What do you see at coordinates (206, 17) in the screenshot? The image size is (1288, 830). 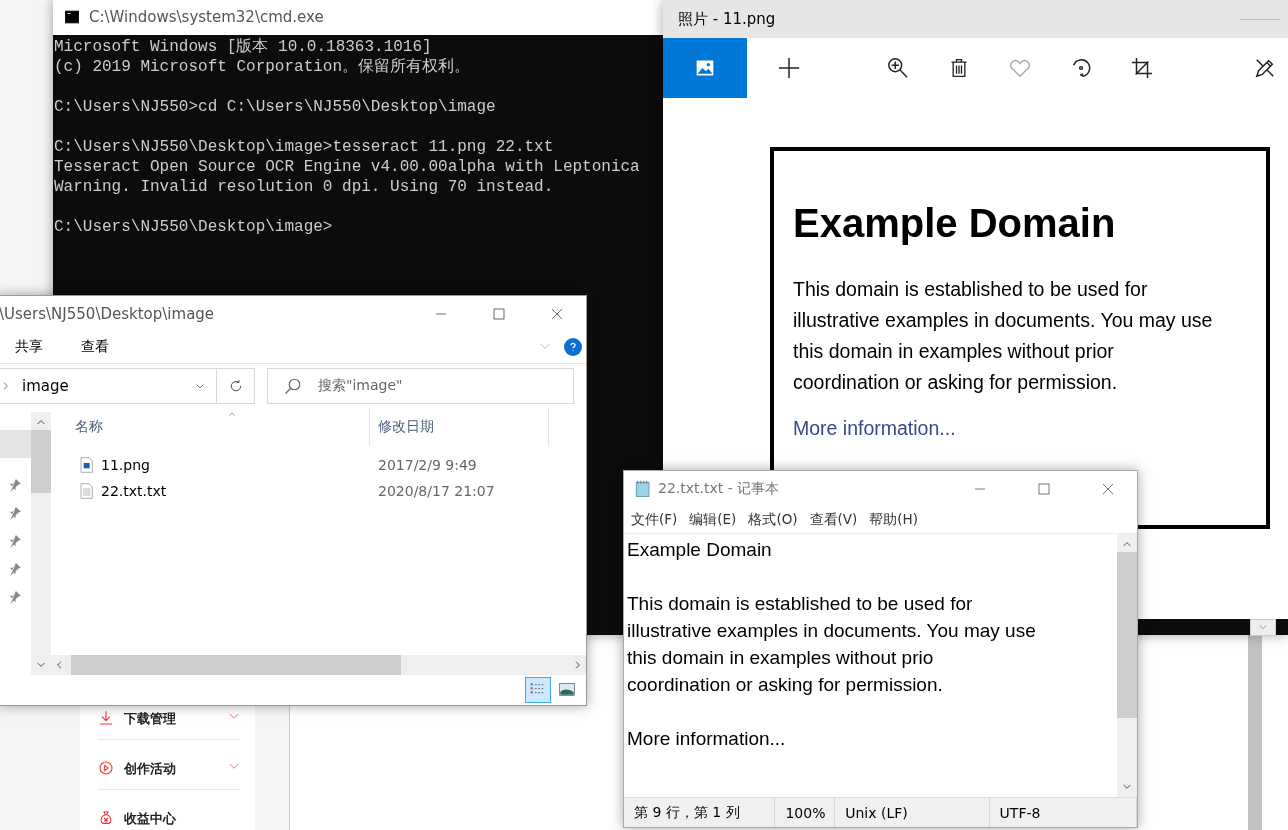 I see `window-title: C:\Windows\system32\cmd.exe` at bounding box center [206, 17].